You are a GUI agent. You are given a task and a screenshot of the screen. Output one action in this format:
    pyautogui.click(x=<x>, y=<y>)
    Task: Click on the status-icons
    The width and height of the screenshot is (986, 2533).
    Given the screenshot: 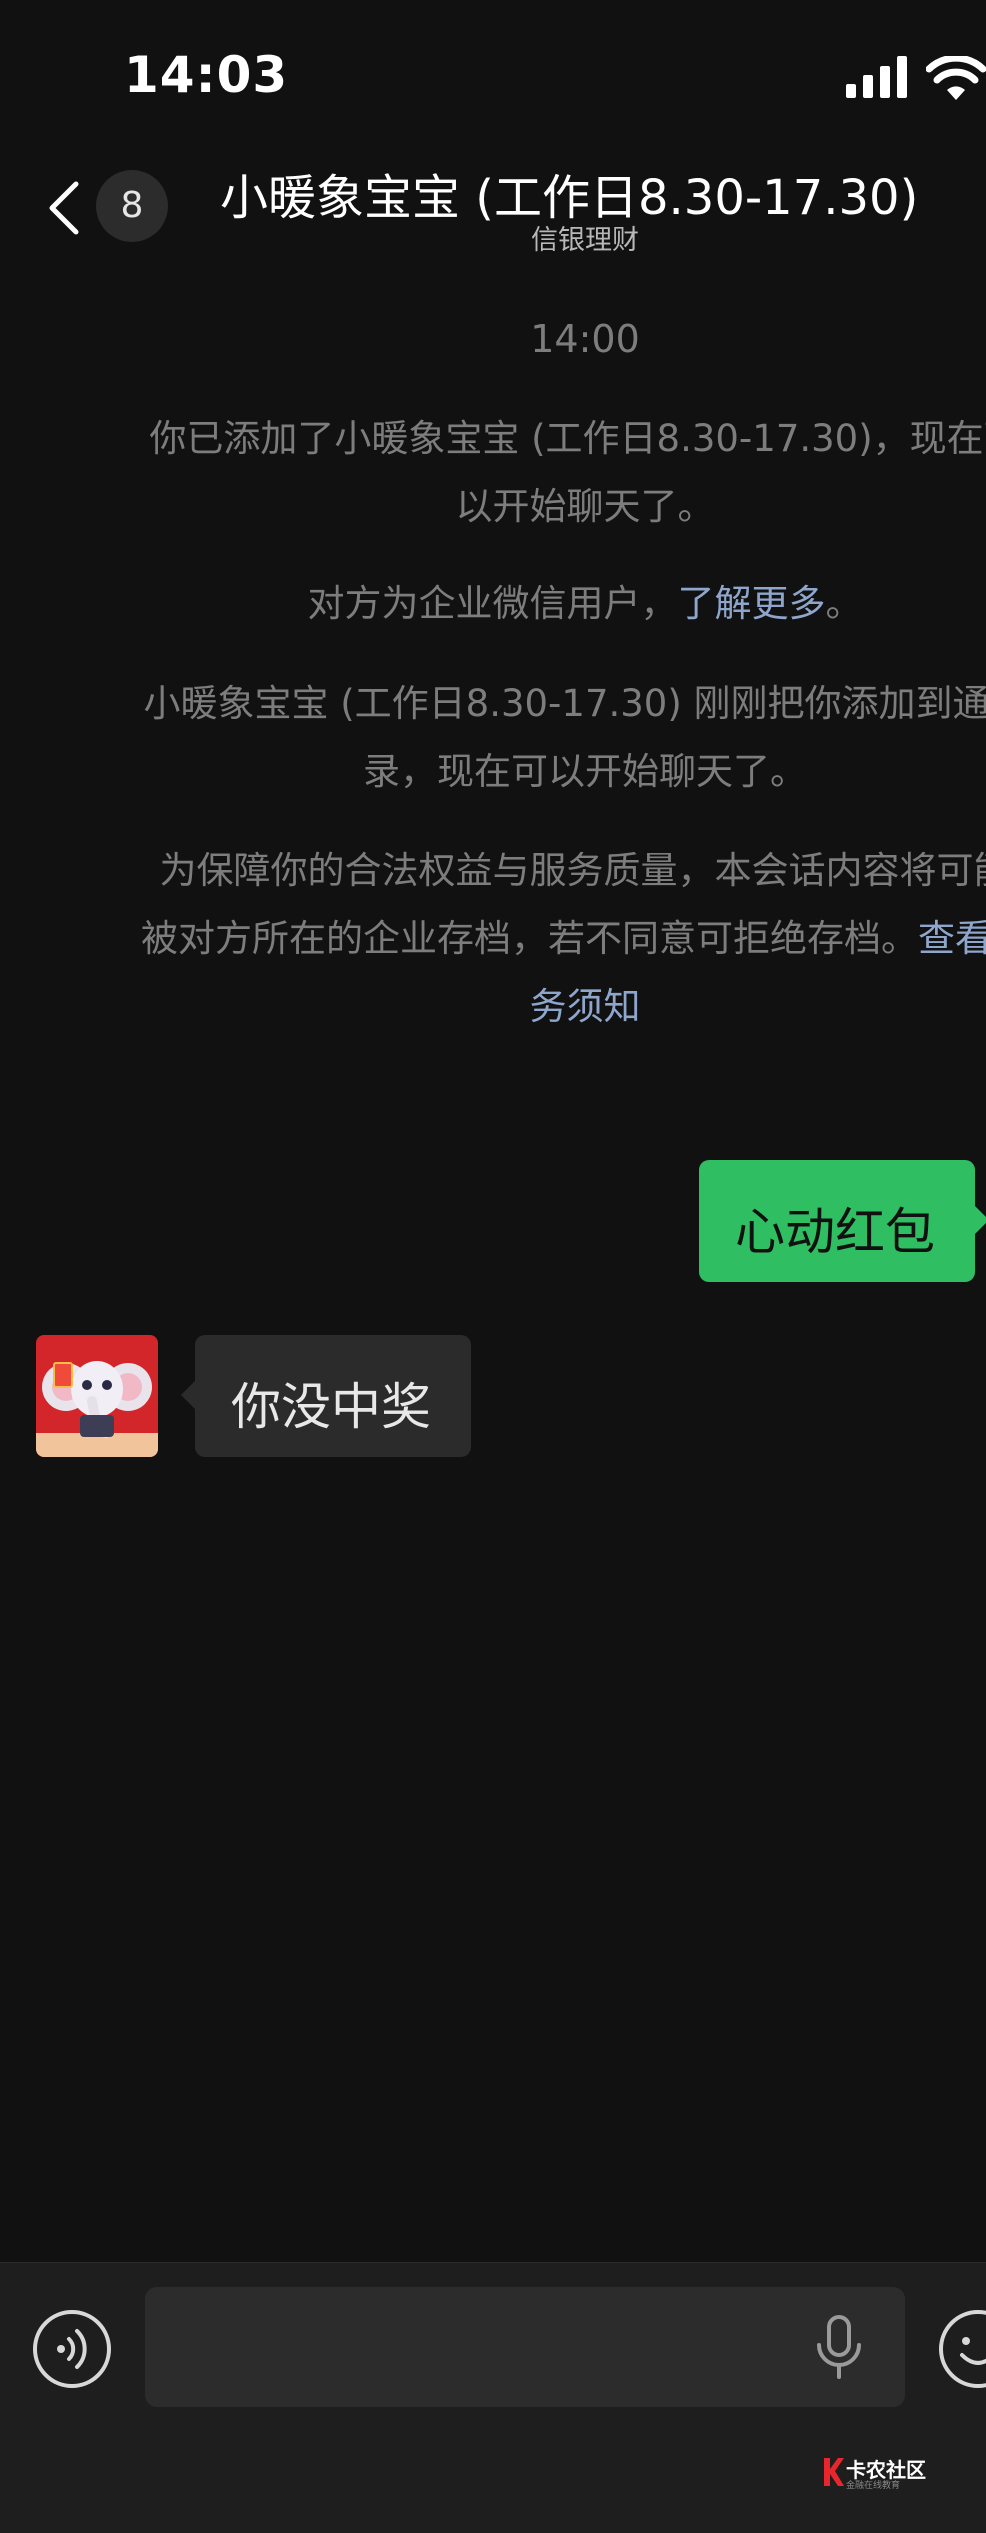 What is the action you would take?
    pyautogui.click(x=916, y=79)
    